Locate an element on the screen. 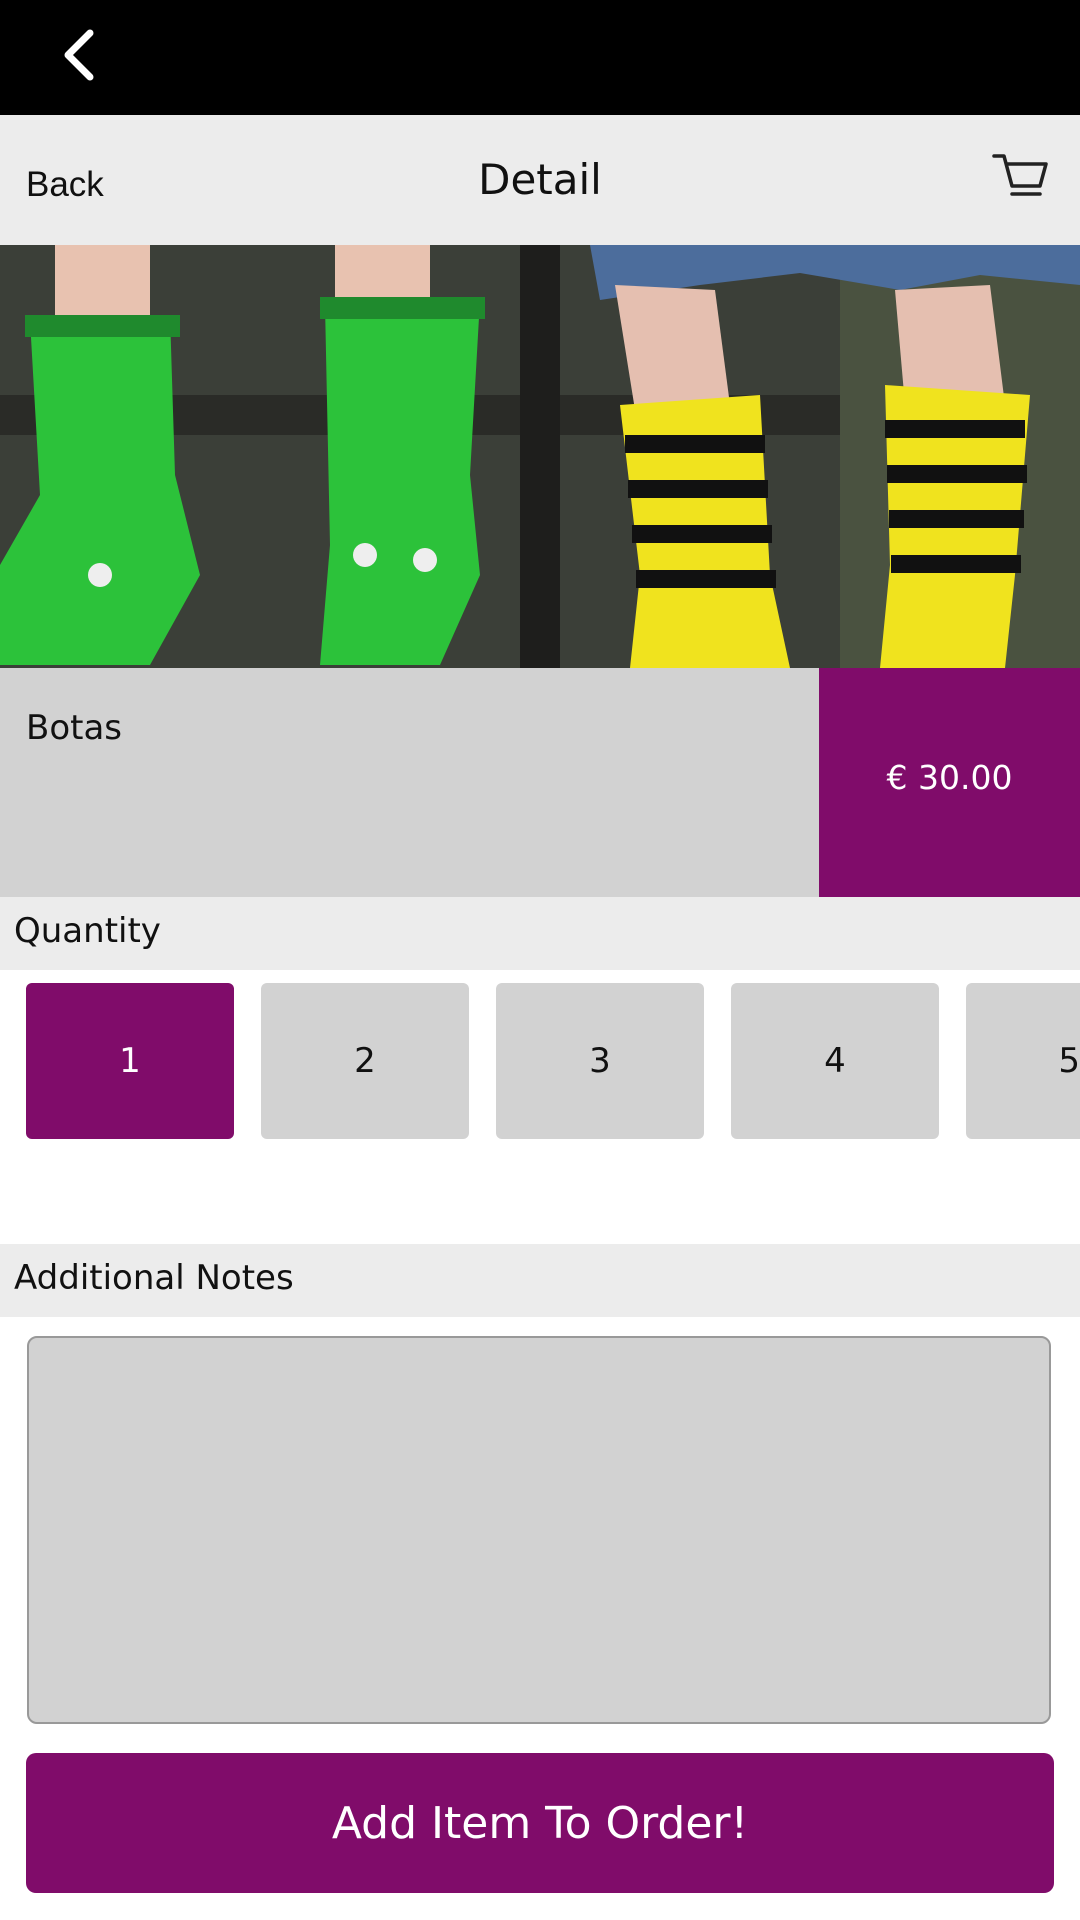 This screenshot has height=1920, width=1080. product-name: Botas is located at coordinates (74, 728).